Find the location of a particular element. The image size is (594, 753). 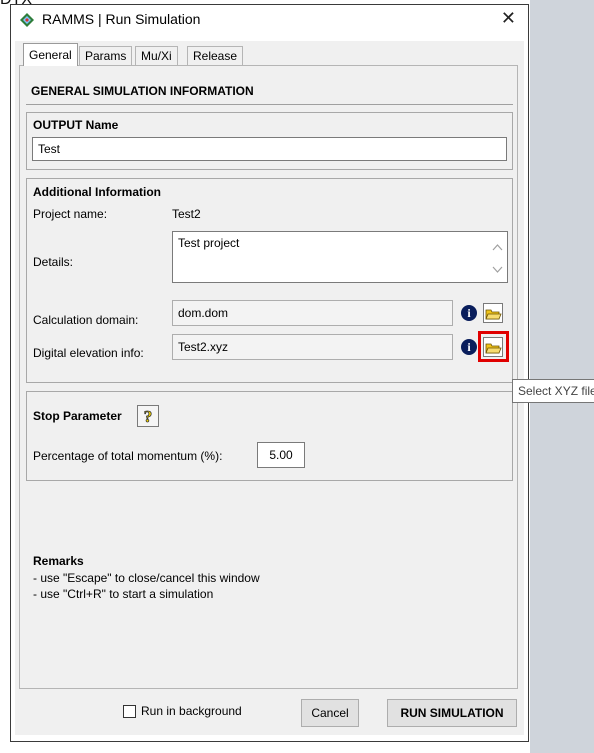

help-icon: ? is located at coordinates (148, 416).